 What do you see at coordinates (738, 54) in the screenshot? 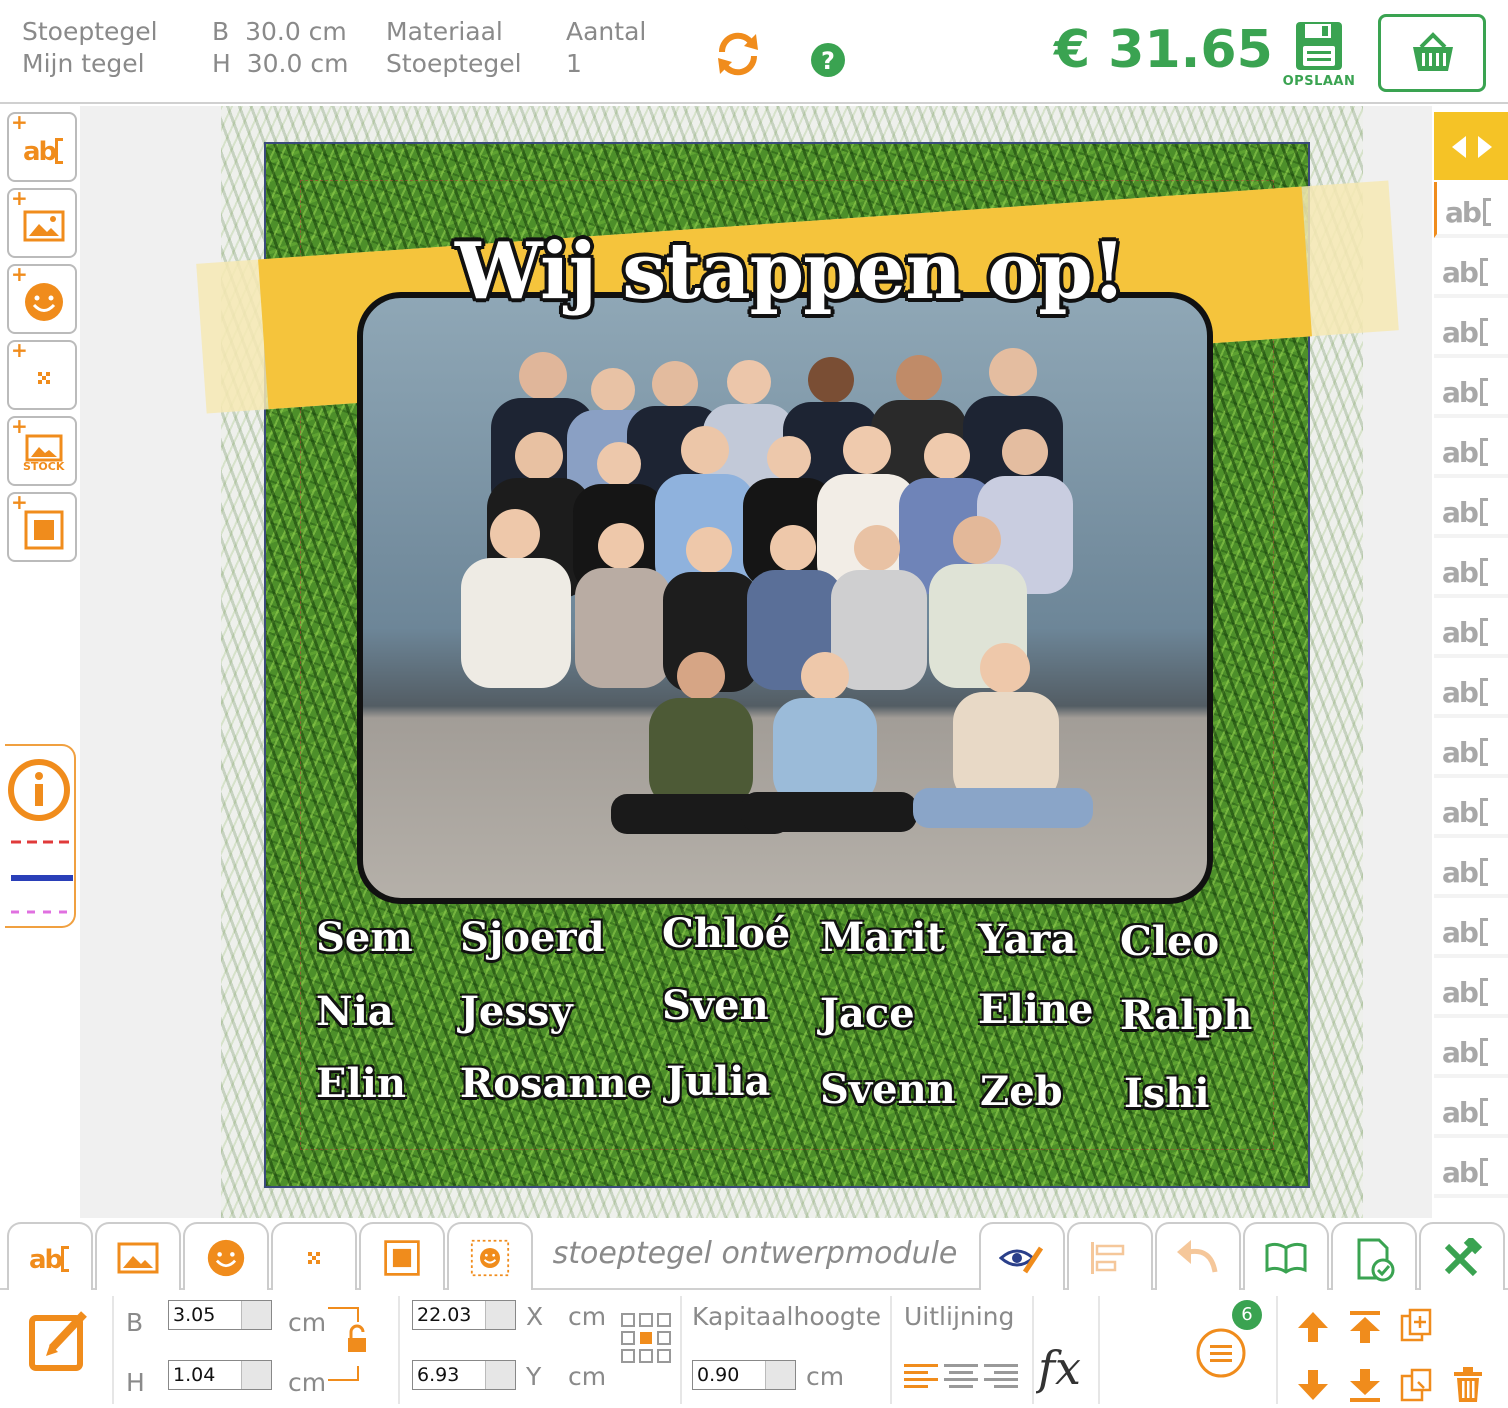
I see `refresh-icon` at bounding box center [738, 54].